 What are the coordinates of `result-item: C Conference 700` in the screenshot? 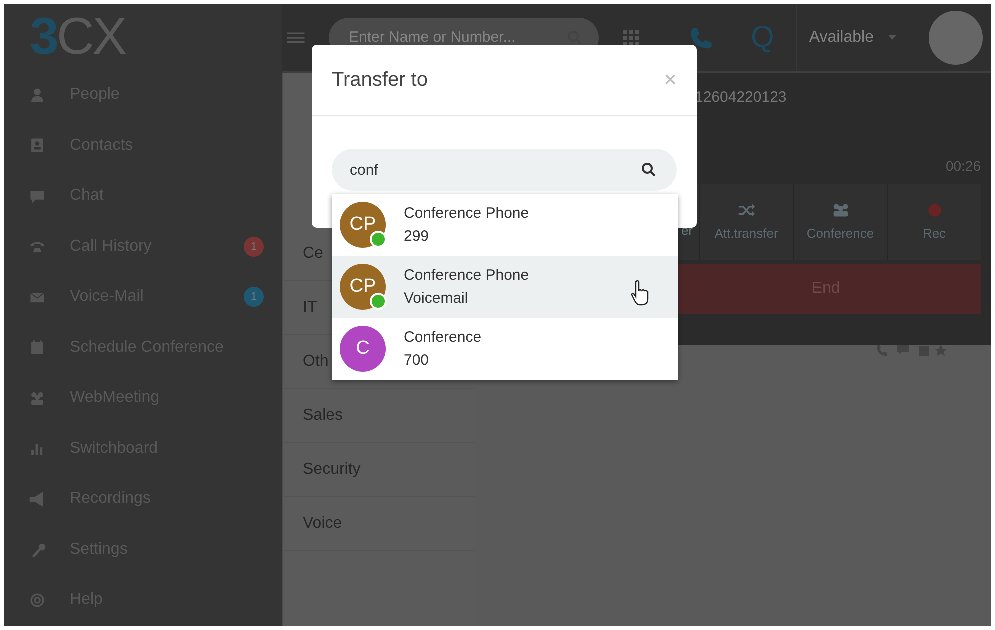 It's located at (505, 349).